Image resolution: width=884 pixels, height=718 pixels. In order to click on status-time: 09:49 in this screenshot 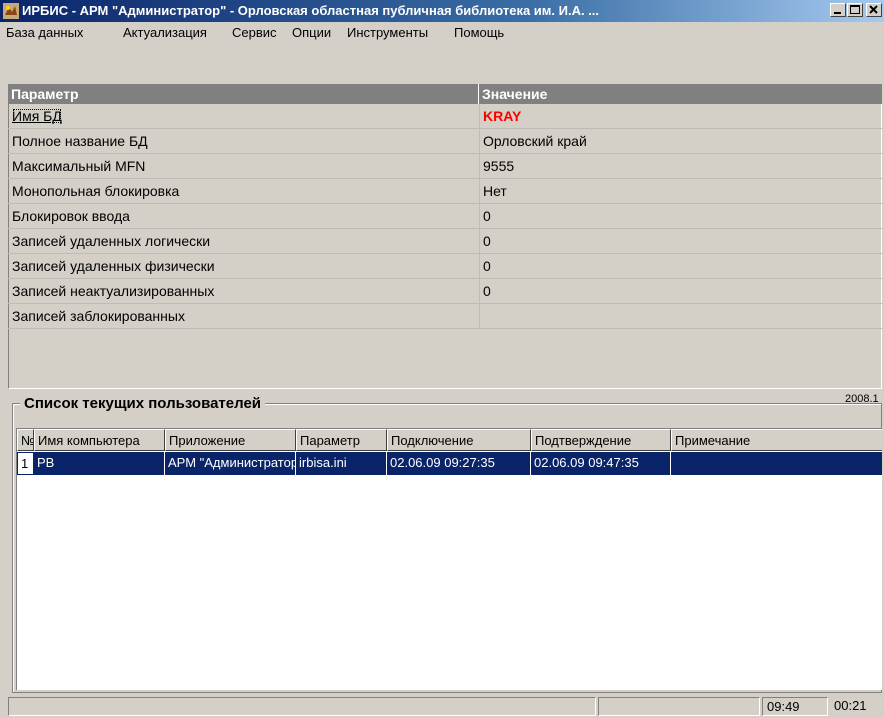, I will do `click(795, 706)`.